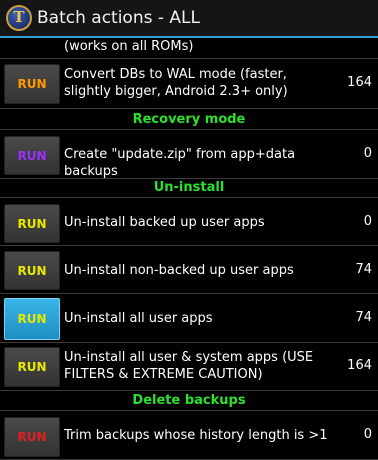 The image size is (378, 460). Describe the element at coordinates (196, 435) in the screenshot. I see `action-label: Trim backups whose history length is >1` at that location.